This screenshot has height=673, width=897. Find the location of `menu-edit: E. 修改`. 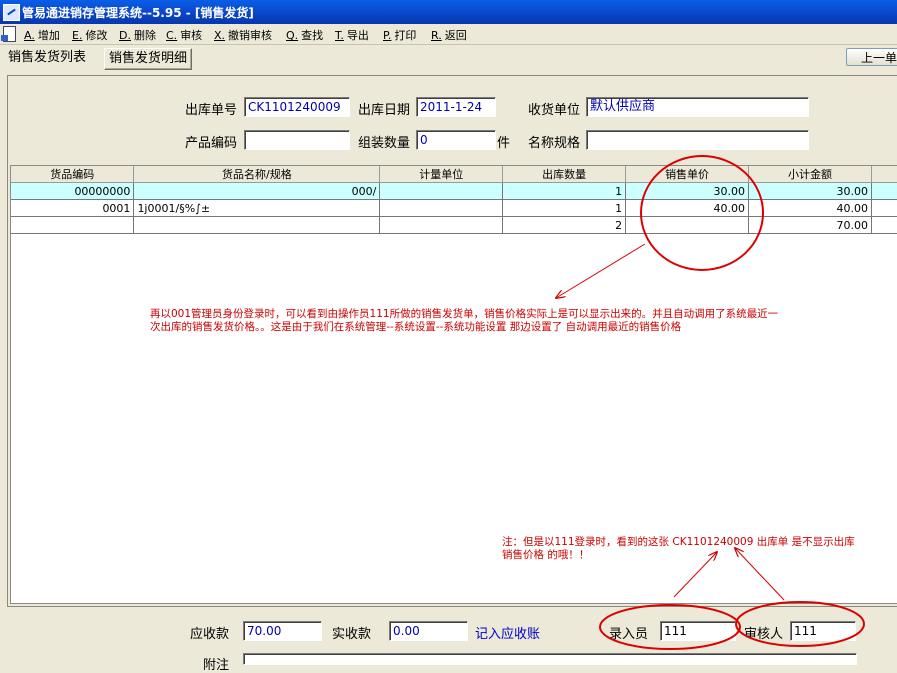

menu-edit: E. 修改 is located at coordinates (89, 35).